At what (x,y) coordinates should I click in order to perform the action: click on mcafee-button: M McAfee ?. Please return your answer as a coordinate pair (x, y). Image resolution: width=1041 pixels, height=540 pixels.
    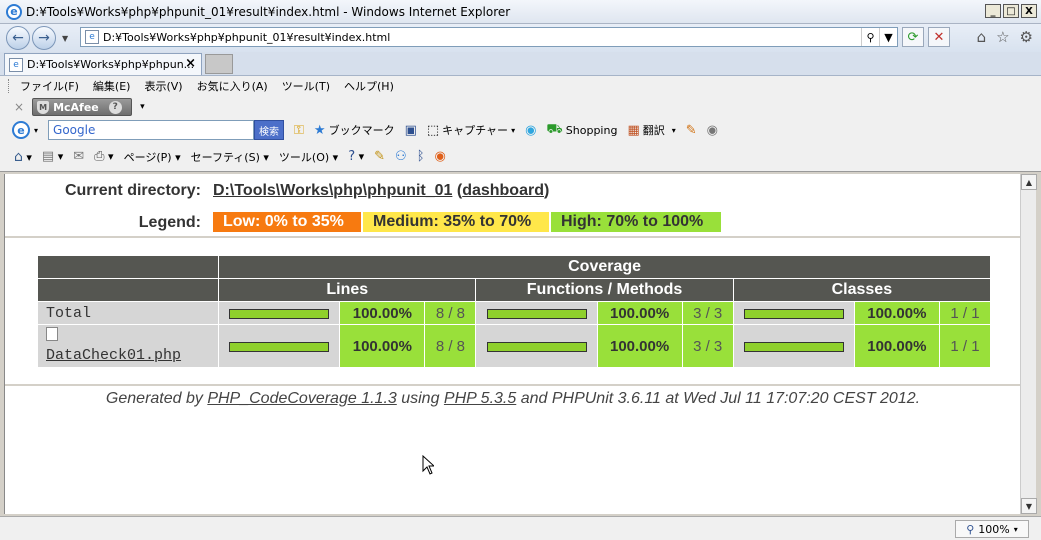
    Looking at the image, I should click on (82, 107).